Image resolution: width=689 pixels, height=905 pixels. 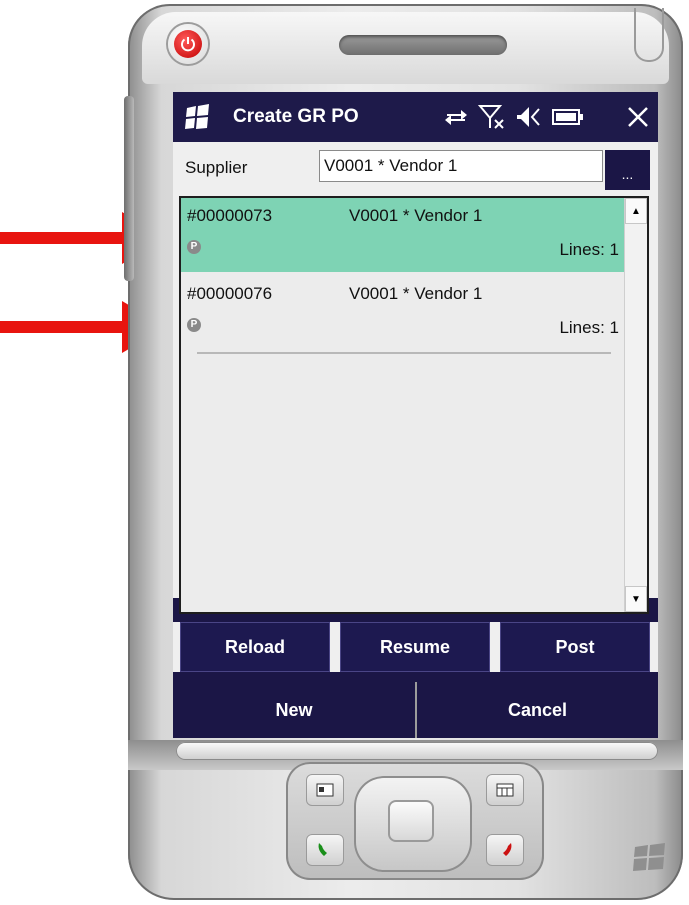 I want to click on power-button, so click(x=188, y=44).